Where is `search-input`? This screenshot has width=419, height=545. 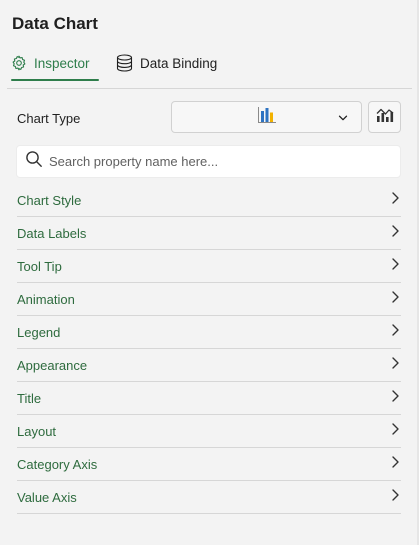 search-input is located at coordinates (219, 161).